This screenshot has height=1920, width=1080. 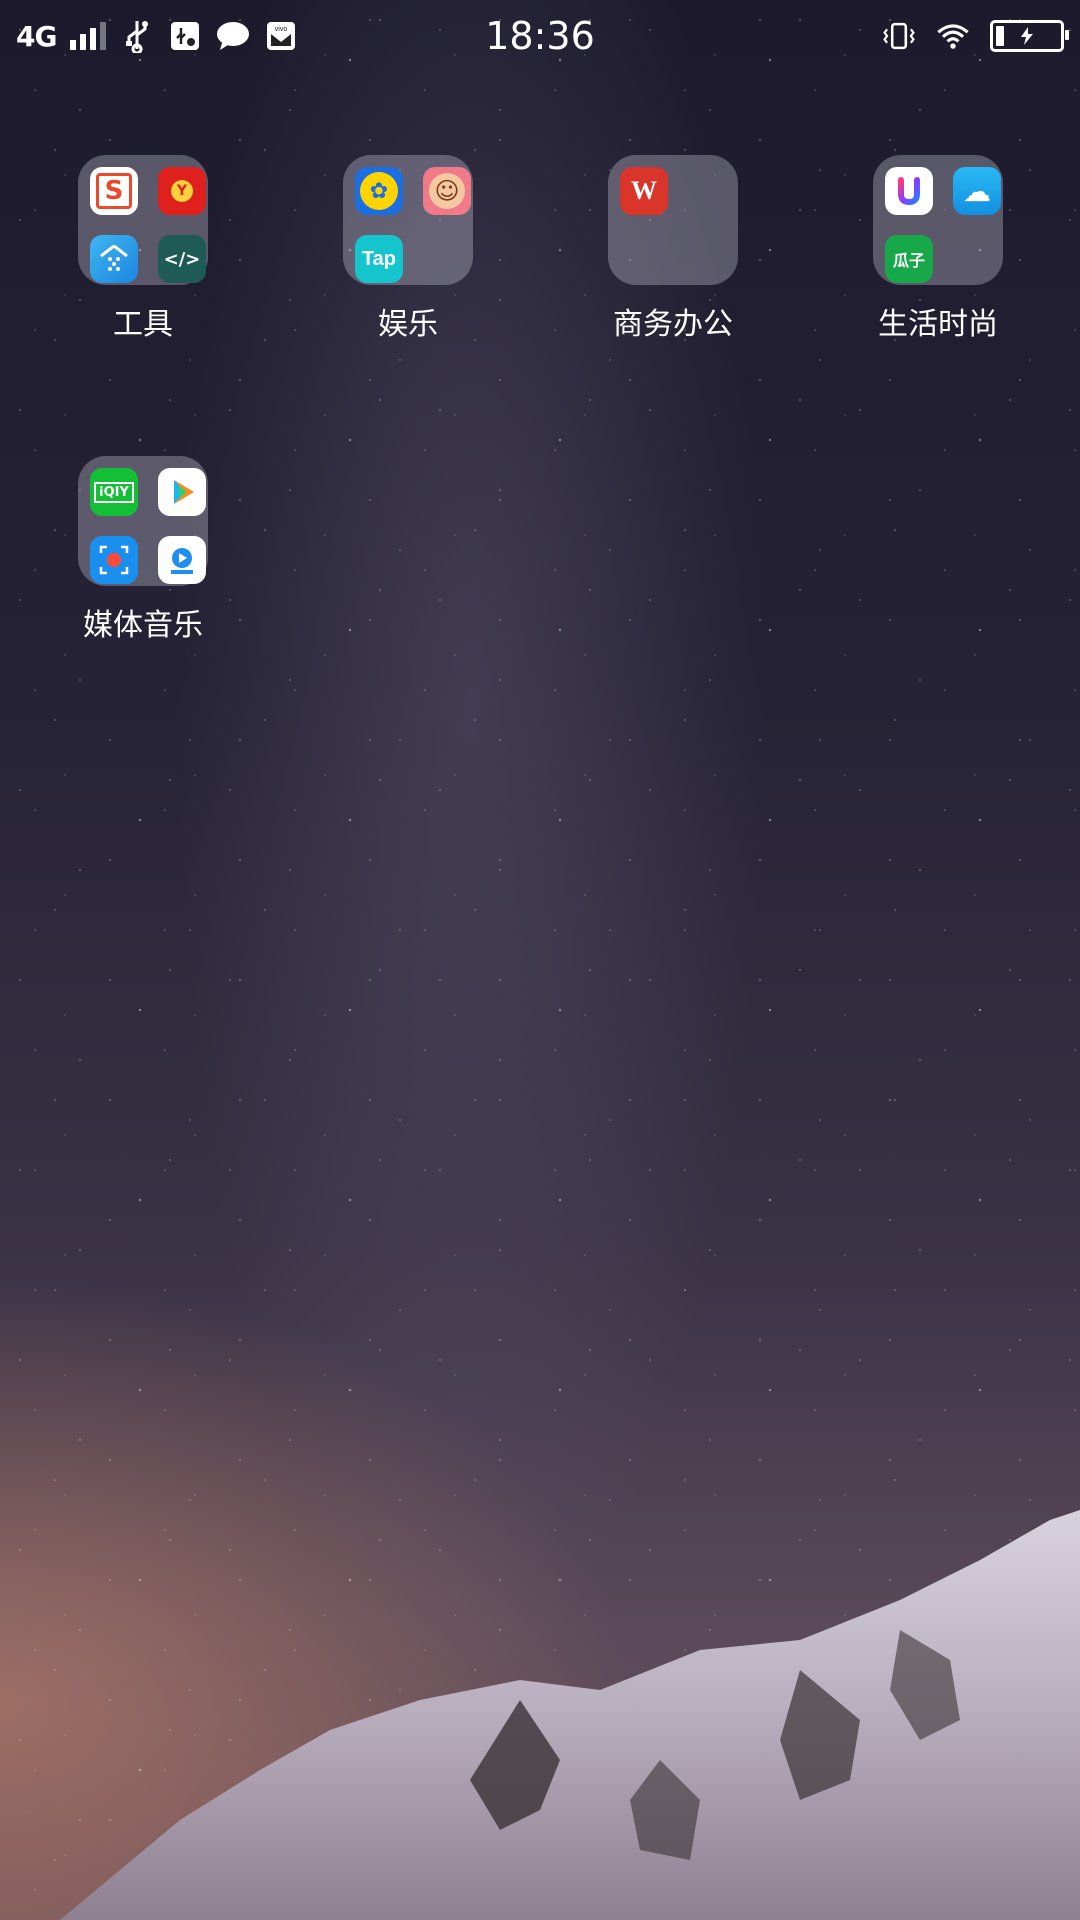 I want to click on folder-entertainment-label: 娱乐, so click(x=408, y=324).